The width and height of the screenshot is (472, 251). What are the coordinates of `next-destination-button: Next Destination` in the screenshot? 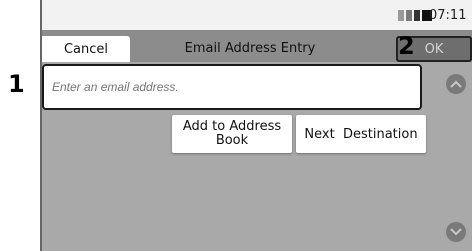 It's located at (361, 134).